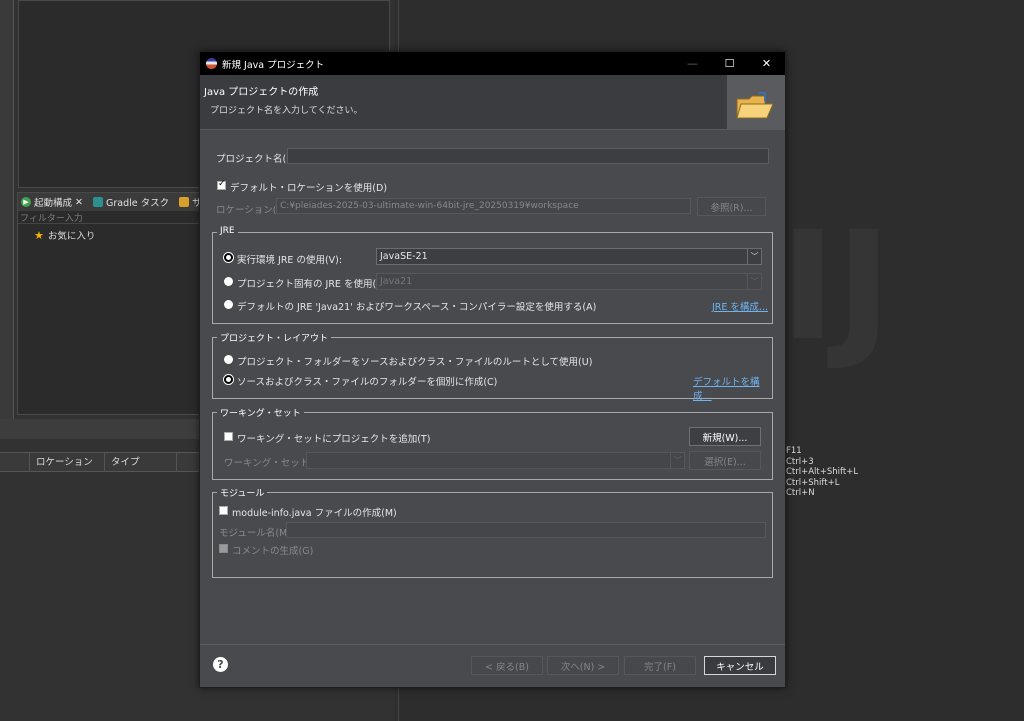  Describe the element at coordinates (492, 644) in the screenshot. I see `footer-separator` at that location.